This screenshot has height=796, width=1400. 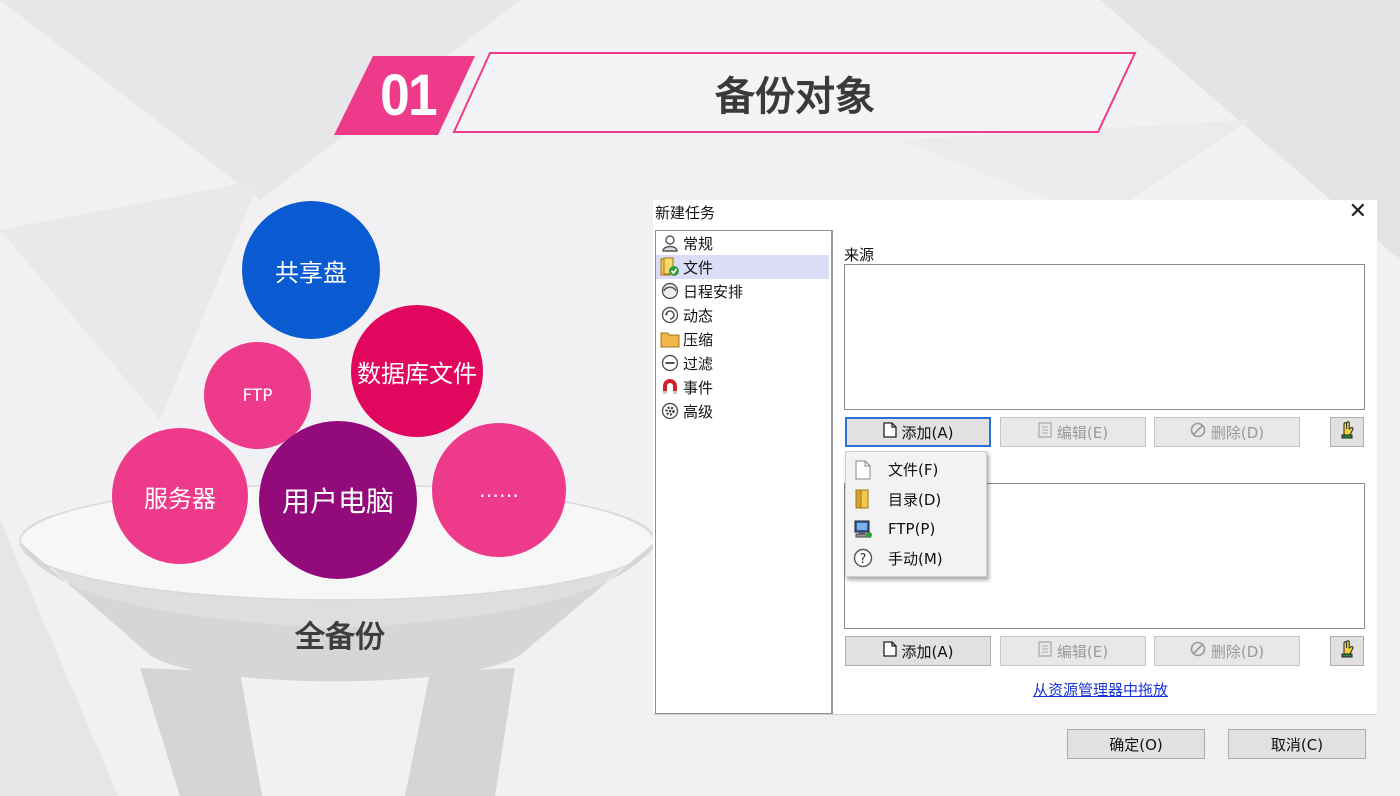 I want to click on refresh-icon, so click(x=670, y=315).